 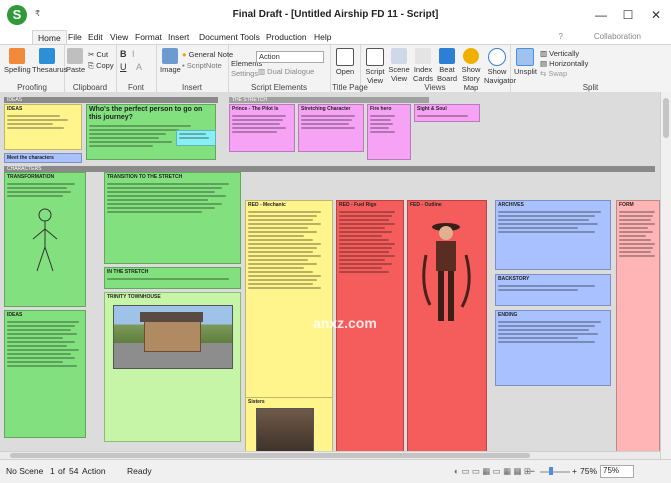 I want to click on clipboard-label: Clipboard, so click(x=90, y=87).